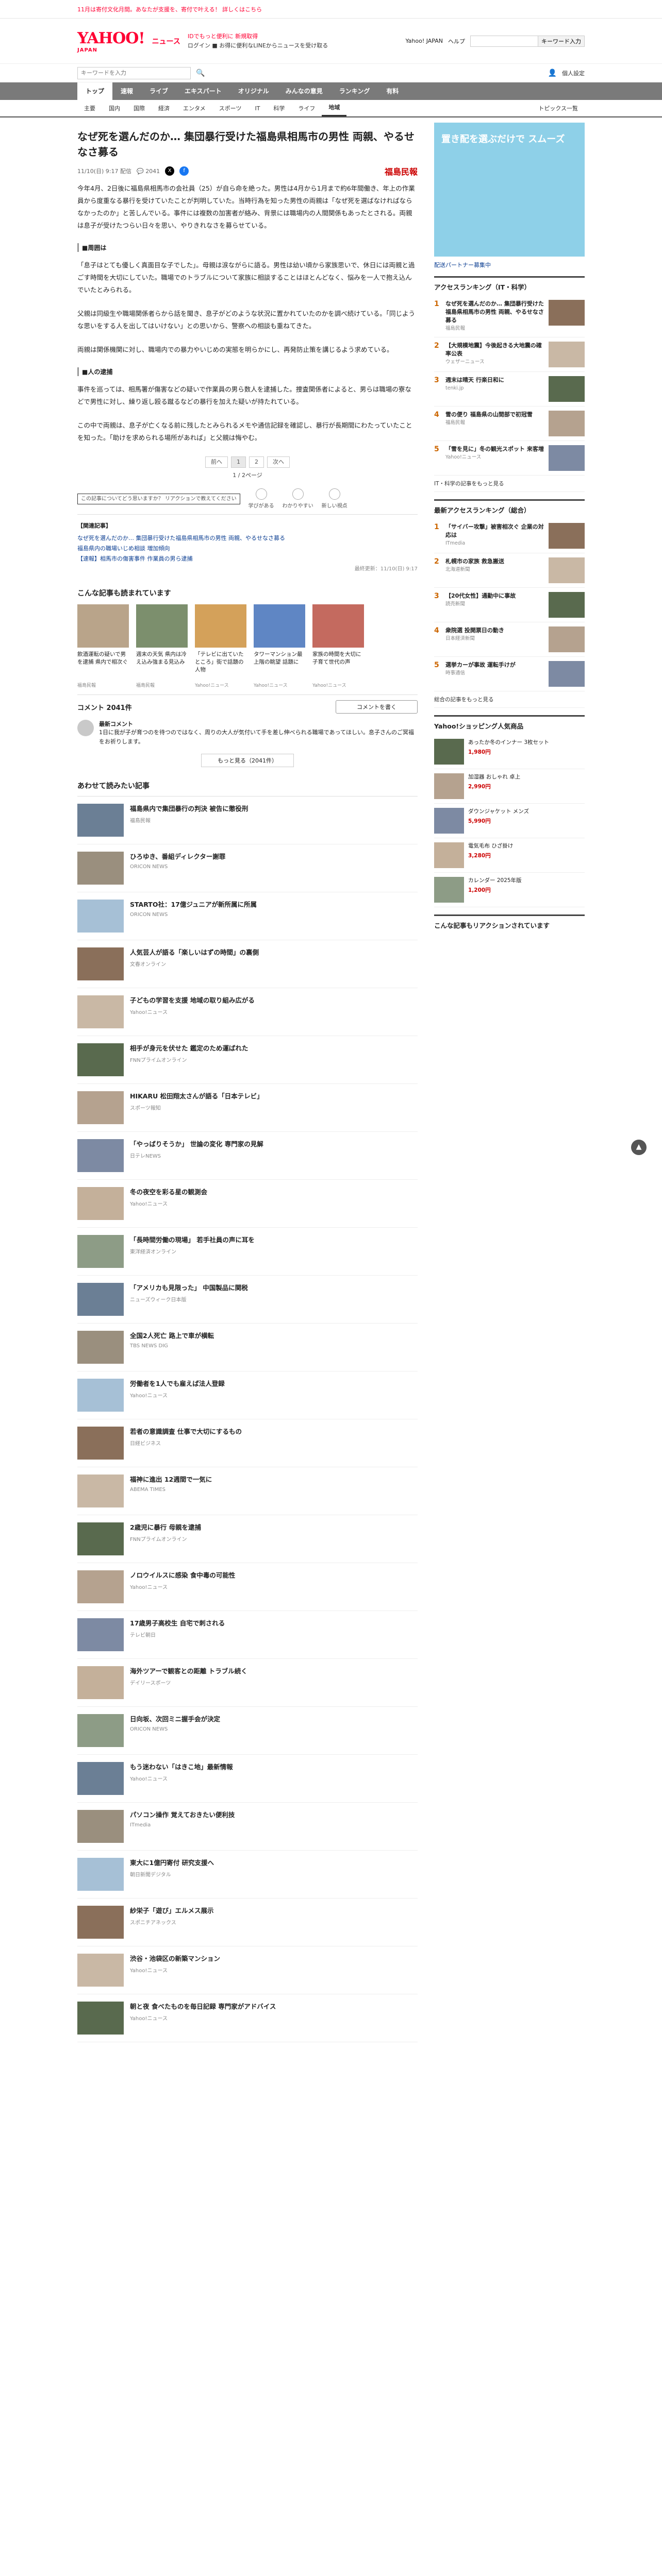 This screenshot has height=2576, width=662. Describe the element at coordinates (248, 2018) in the screenshot. I see `feed-item: 朝と夜 食べたものを毎日記録 専門家がアドバイス Yahoo!ニュース` at that location.